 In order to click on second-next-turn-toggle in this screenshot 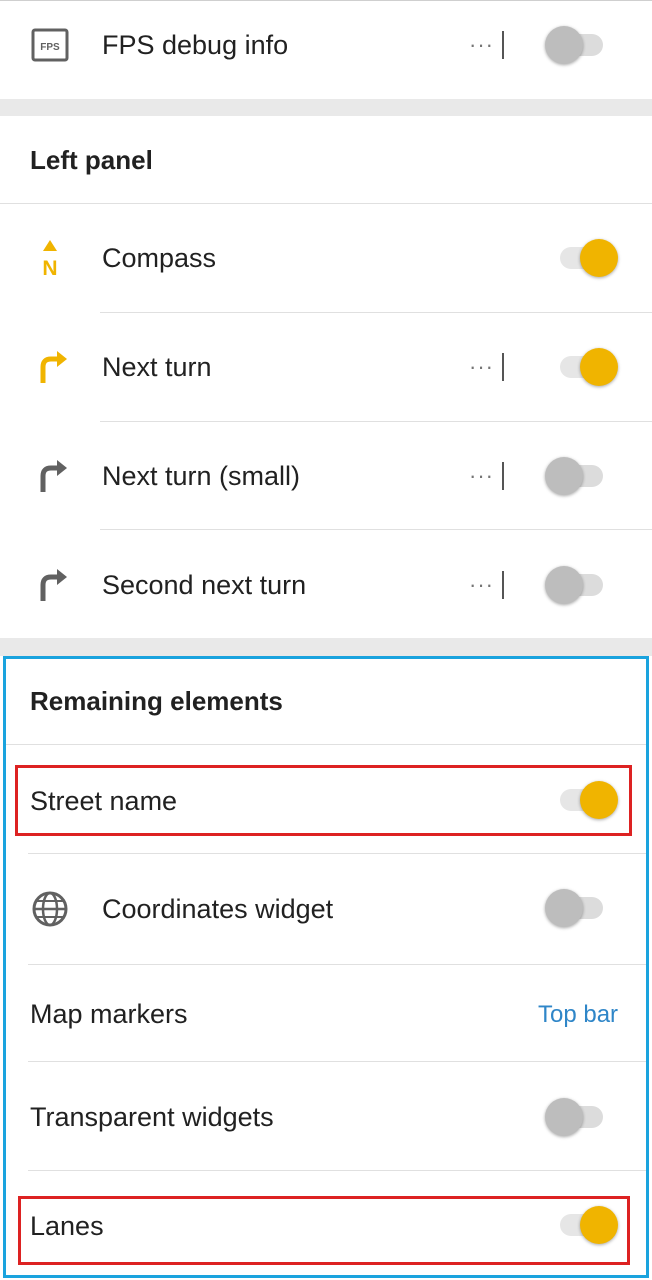, I will do `click(575, 585)`.